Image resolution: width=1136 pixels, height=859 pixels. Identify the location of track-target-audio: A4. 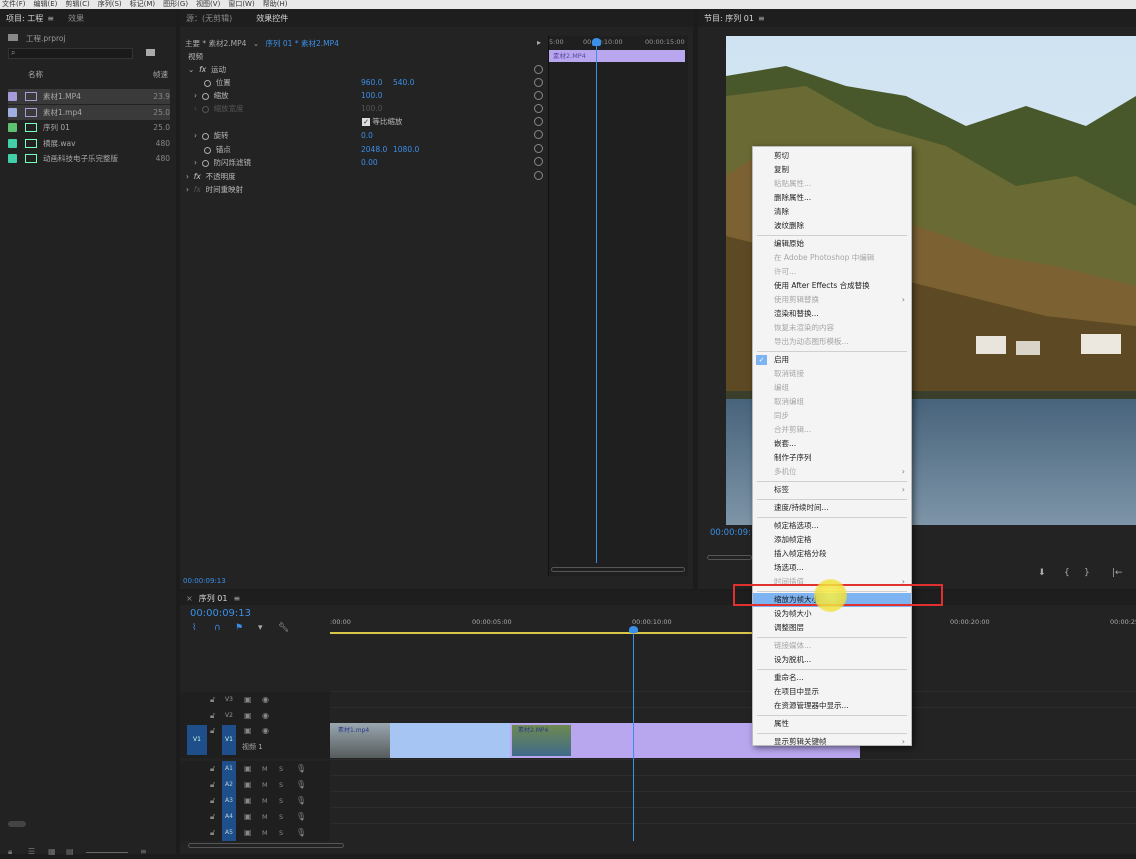
(229, 817).